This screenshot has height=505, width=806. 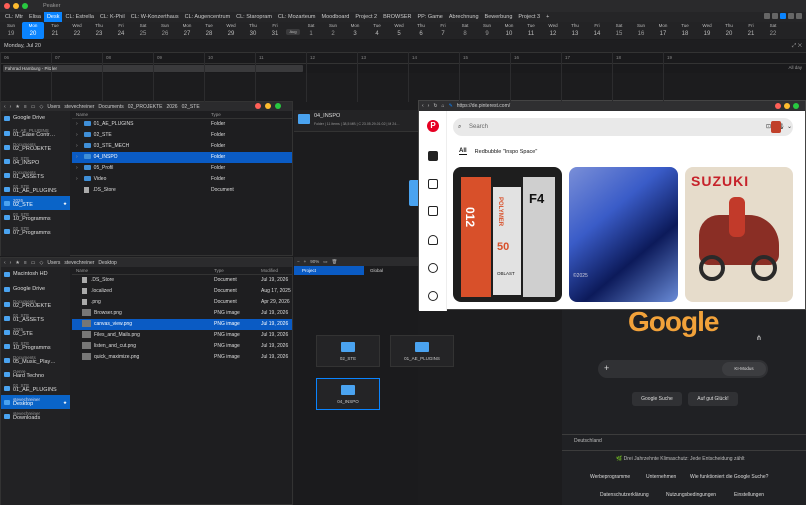 What do you see at coordinates (553, 30) in the screenshot?
I see `calendar-day: Wed 12` at bounding box center [553, 30].